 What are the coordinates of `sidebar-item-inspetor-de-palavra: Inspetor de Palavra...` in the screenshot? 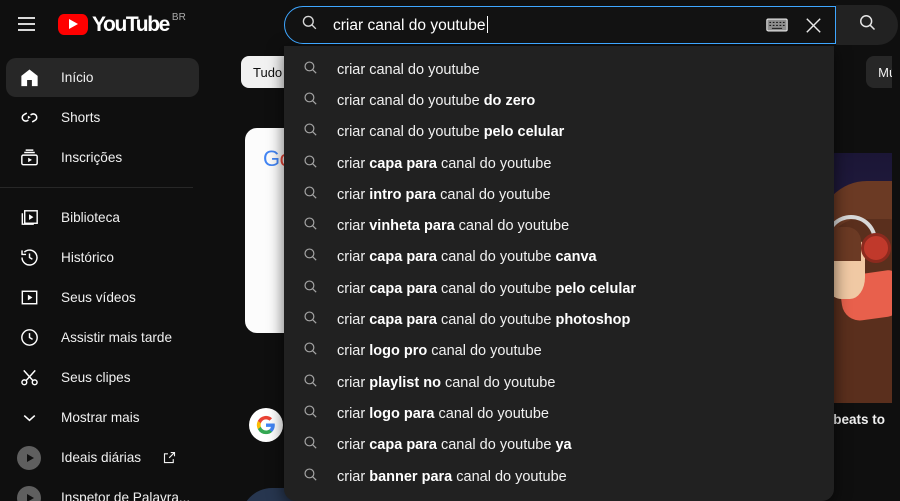 It's located at (102, 489).